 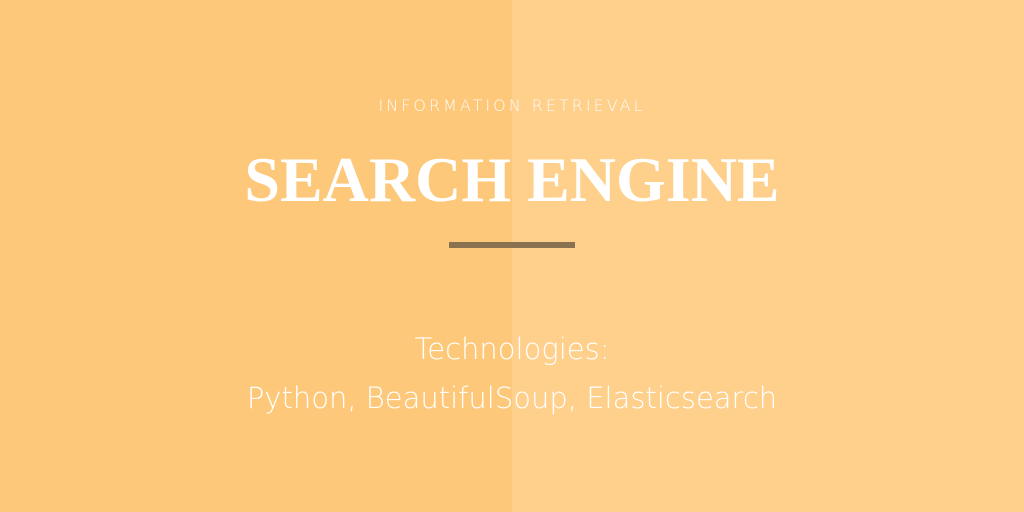 I want to click on title-divider, so click(x=512, y=245).